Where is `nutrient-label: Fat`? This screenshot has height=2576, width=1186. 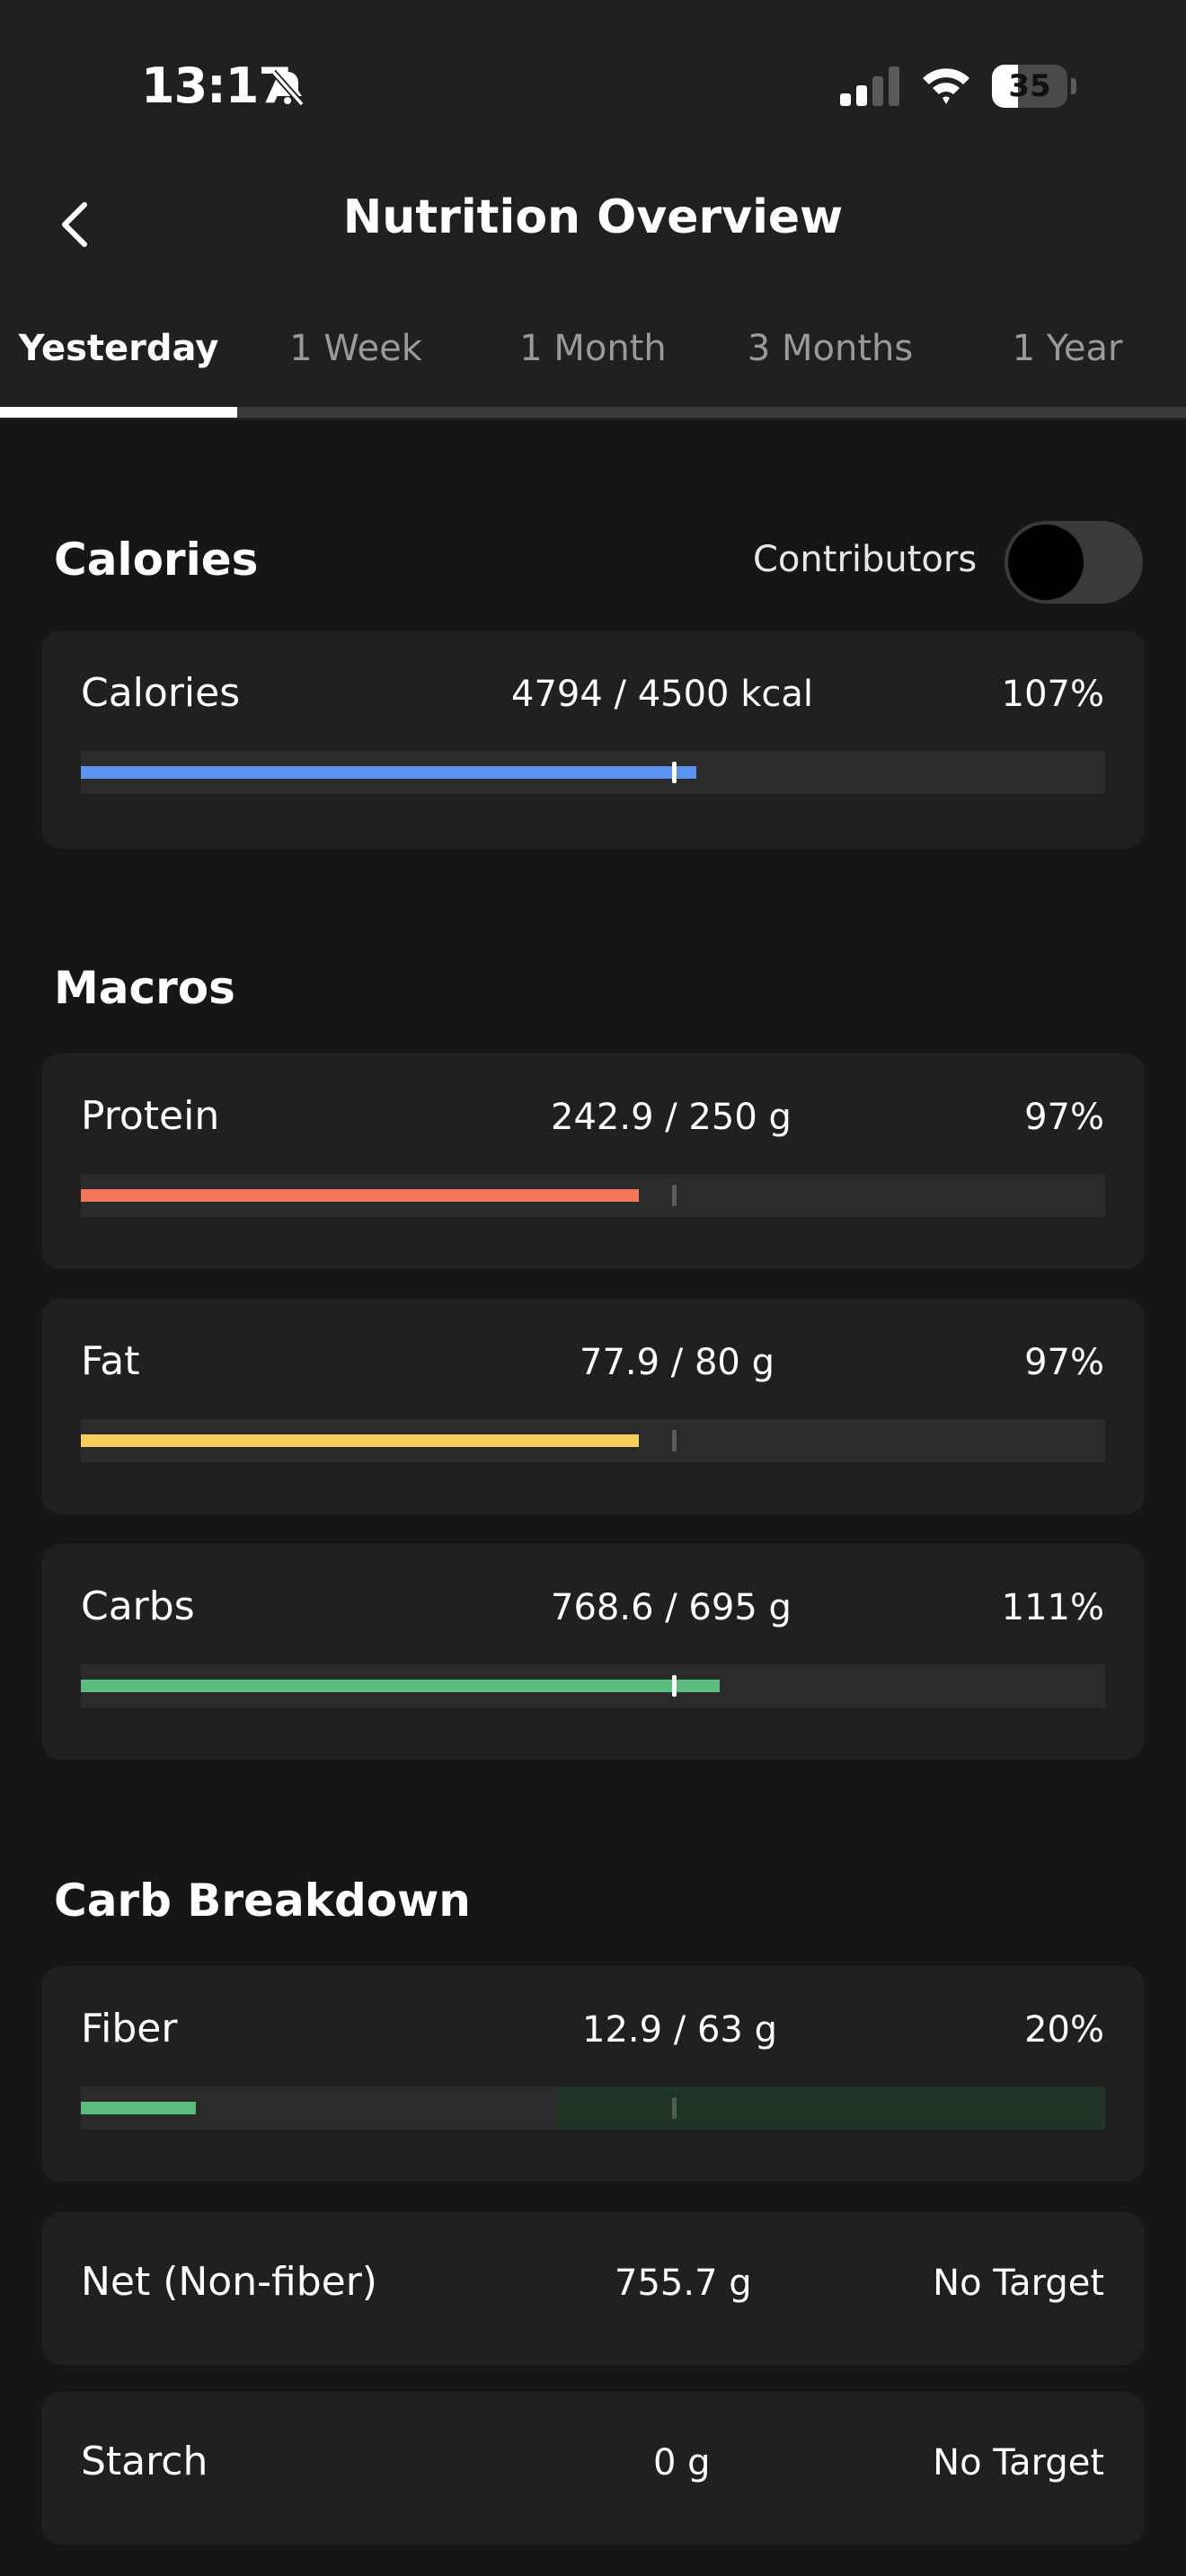 nutrient-label: Fat is located at coordinates (110, 1361).